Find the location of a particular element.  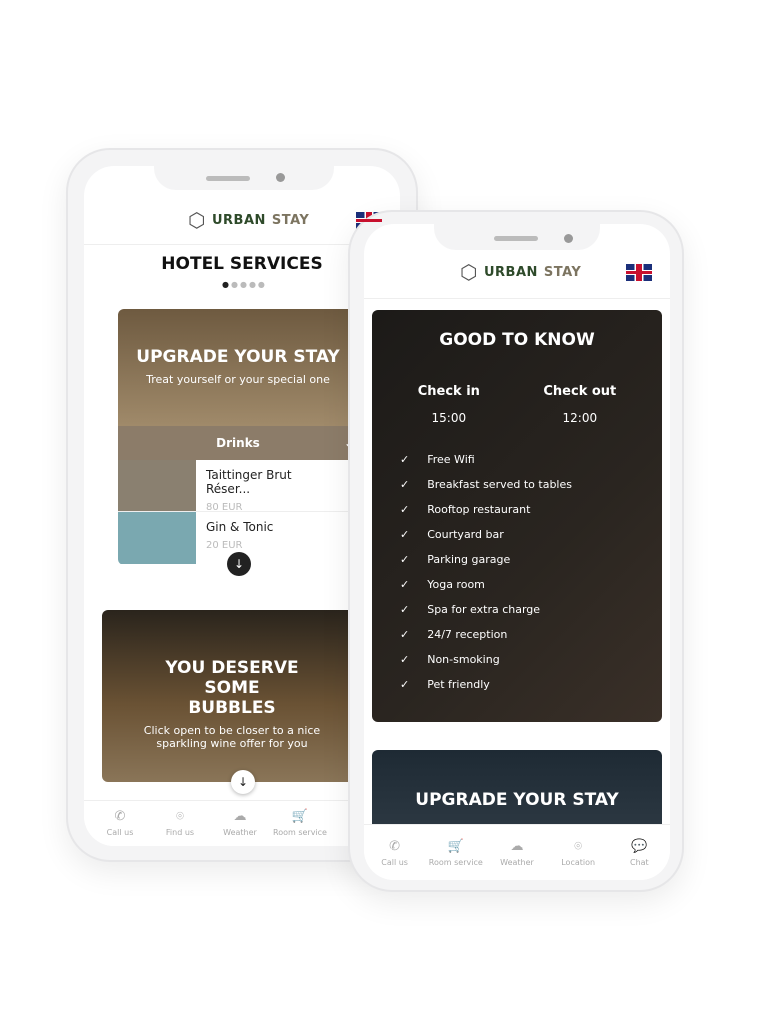

amenity-item: ✓ Rooftop restaurant is located at coordinates (465, 509).